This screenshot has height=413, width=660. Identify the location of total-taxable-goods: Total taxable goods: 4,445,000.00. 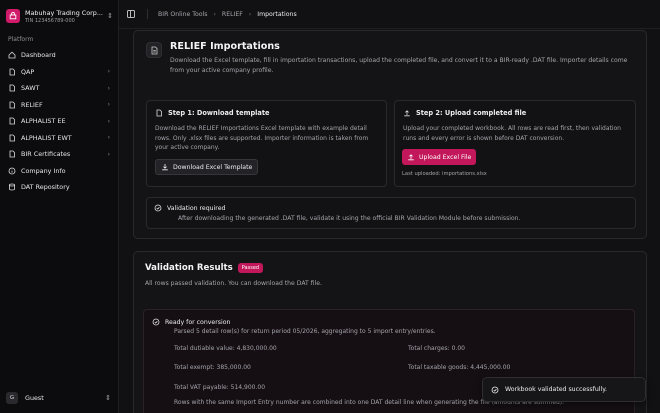
(459, 367).